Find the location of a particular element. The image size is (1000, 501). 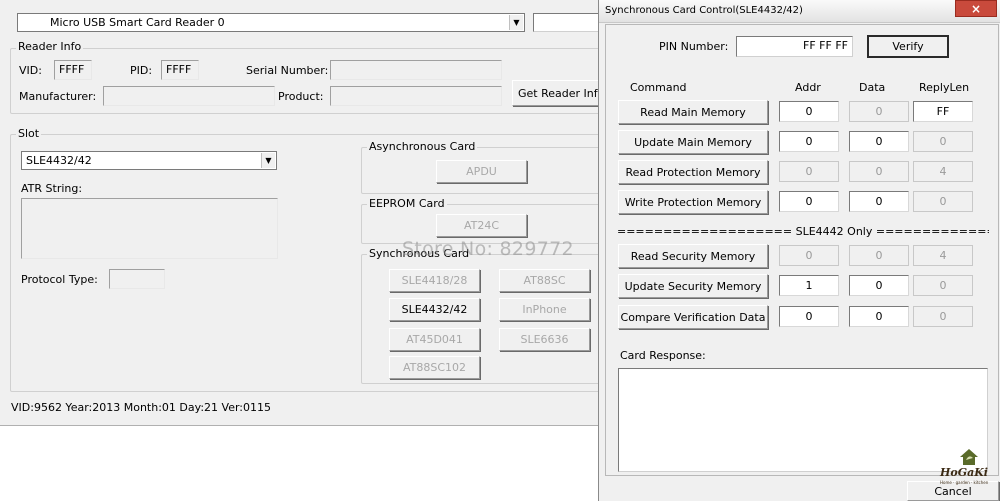

data-header: Data is located at coordinates (872, 87).